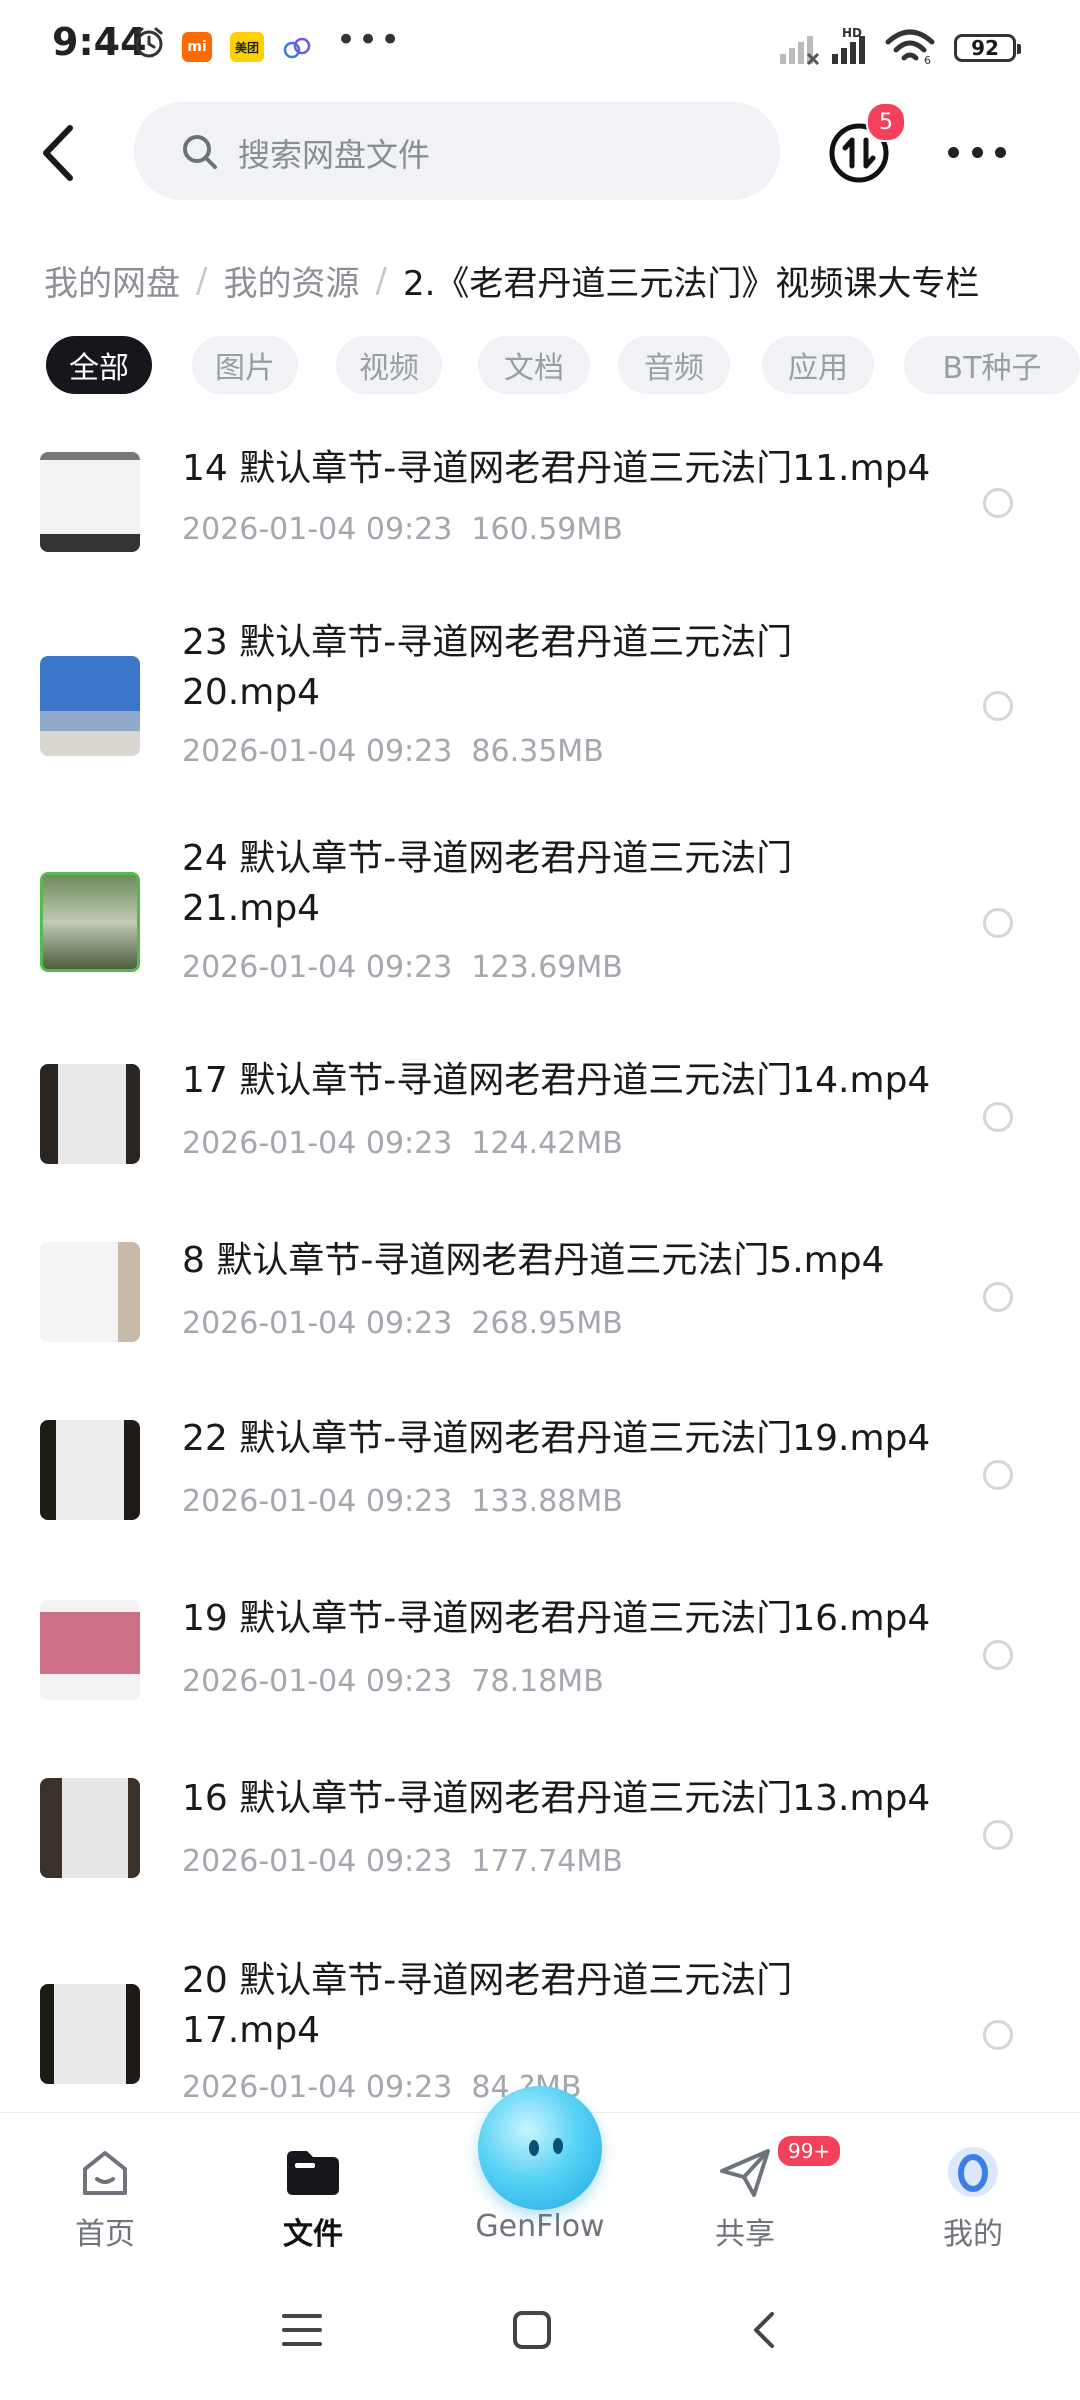  I want to click on nav-item-profile: 我的, so click(973, 2188).